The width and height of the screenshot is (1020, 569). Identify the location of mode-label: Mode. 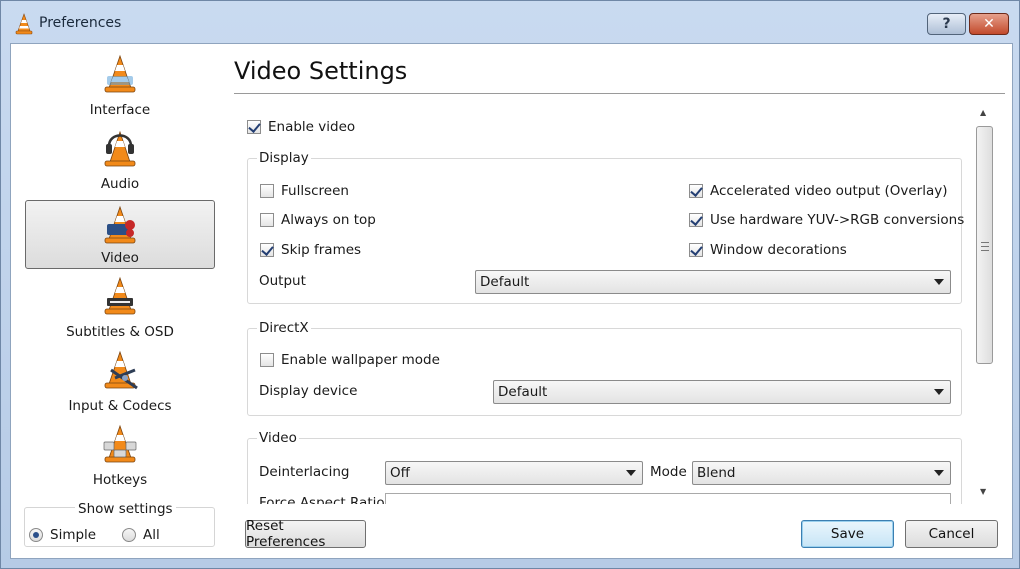
(668, 472).